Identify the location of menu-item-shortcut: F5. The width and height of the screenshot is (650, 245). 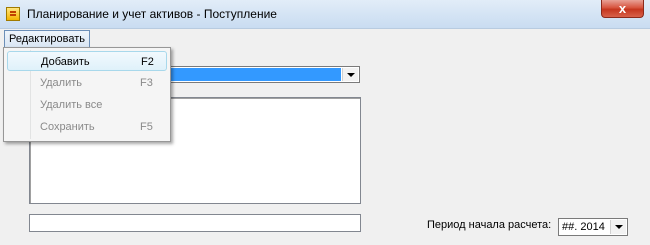
(146, 127).